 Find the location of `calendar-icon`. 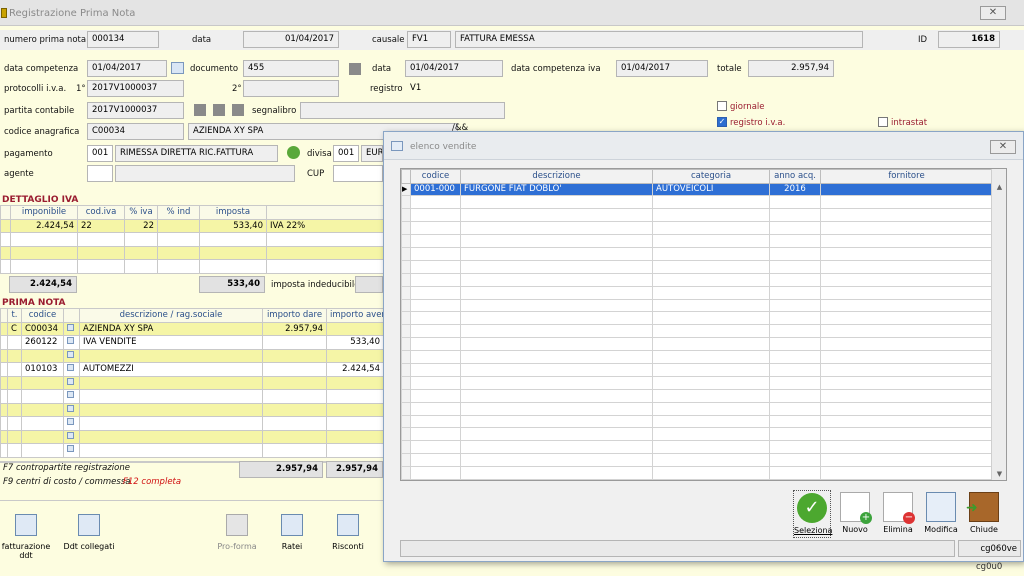

calendar-icon is located at coordinates (177, 68).